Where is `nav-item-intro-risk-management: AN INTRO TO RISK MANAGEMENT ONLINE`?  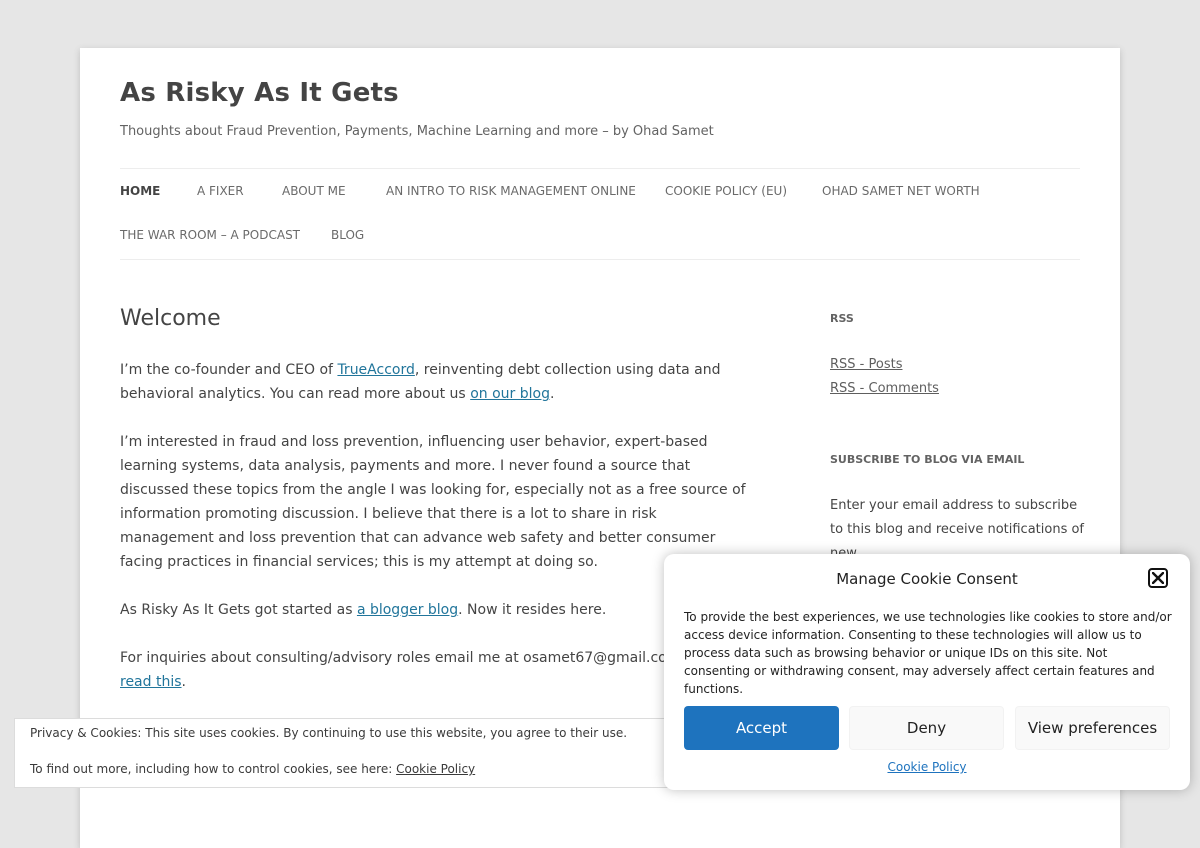 nav-item-intro-risk-management: AN INTRO TO RISK MANAGEMENT ONLINE is located at coordinates (511, 191).